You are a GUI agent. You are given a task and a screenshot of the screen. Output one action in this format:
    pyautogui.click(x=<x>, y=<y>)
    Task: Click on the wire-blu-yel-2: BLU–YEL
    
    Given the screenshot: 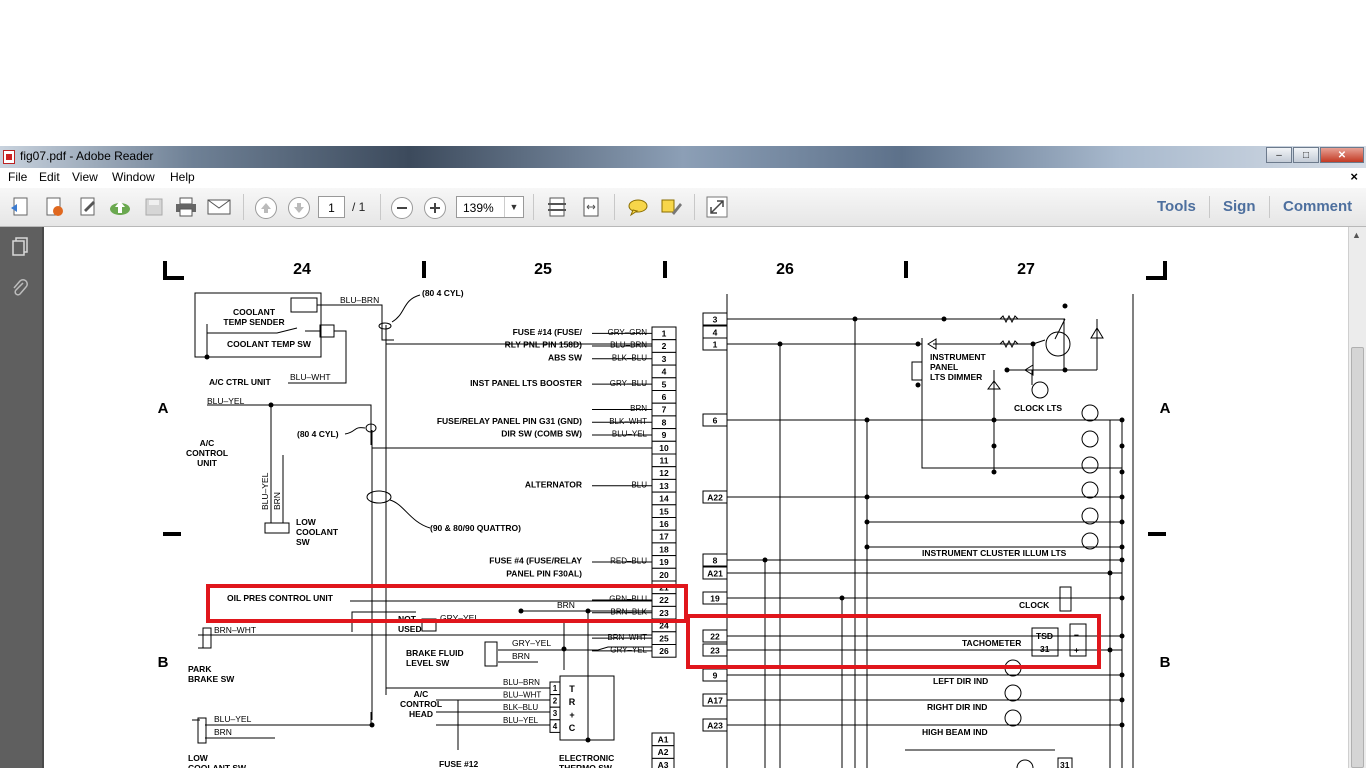 What is the action you would take?
    pyautogui.click(x=233, y=719)
    